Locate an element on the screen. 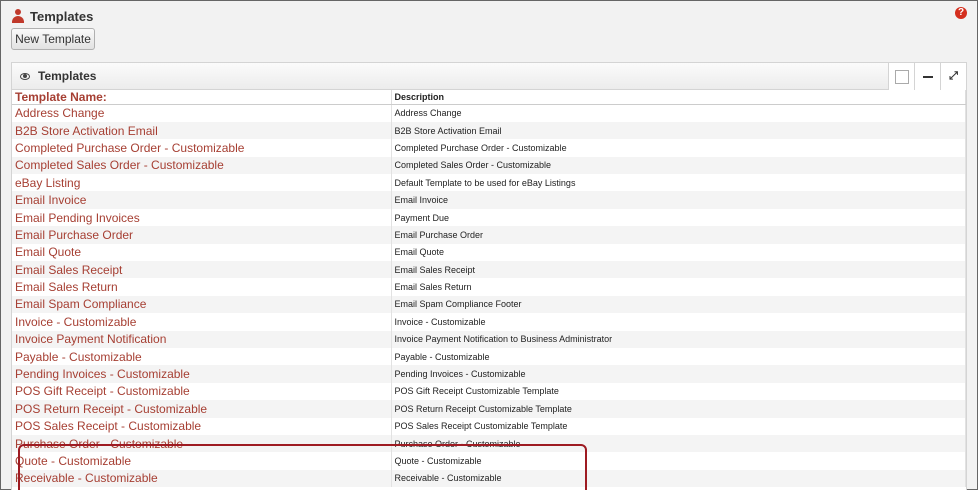  eye-icon is located at coordinates (25, 76).